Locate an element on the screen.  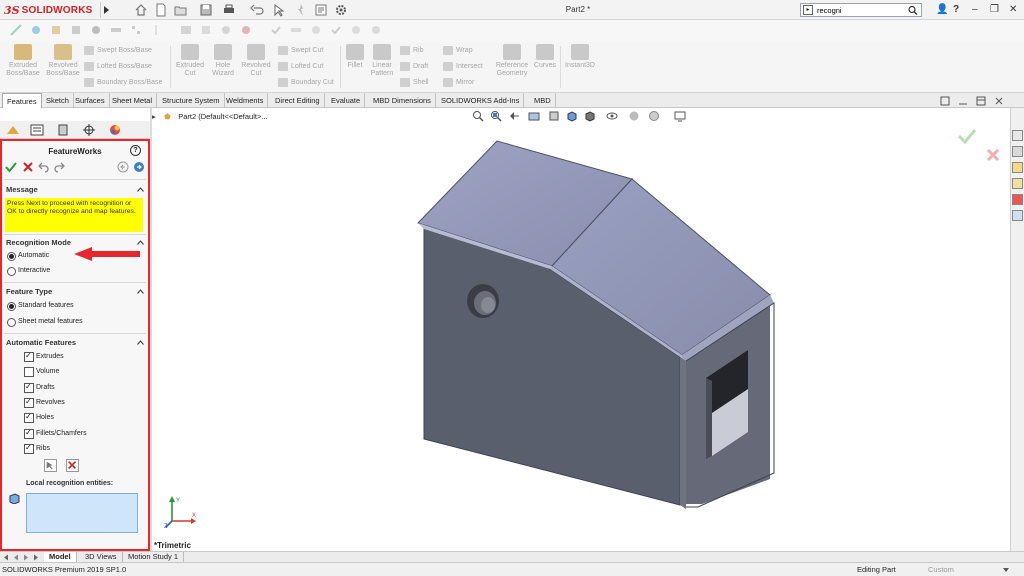
tab-structure-system: Structure System is located at coordinates (191, 100).